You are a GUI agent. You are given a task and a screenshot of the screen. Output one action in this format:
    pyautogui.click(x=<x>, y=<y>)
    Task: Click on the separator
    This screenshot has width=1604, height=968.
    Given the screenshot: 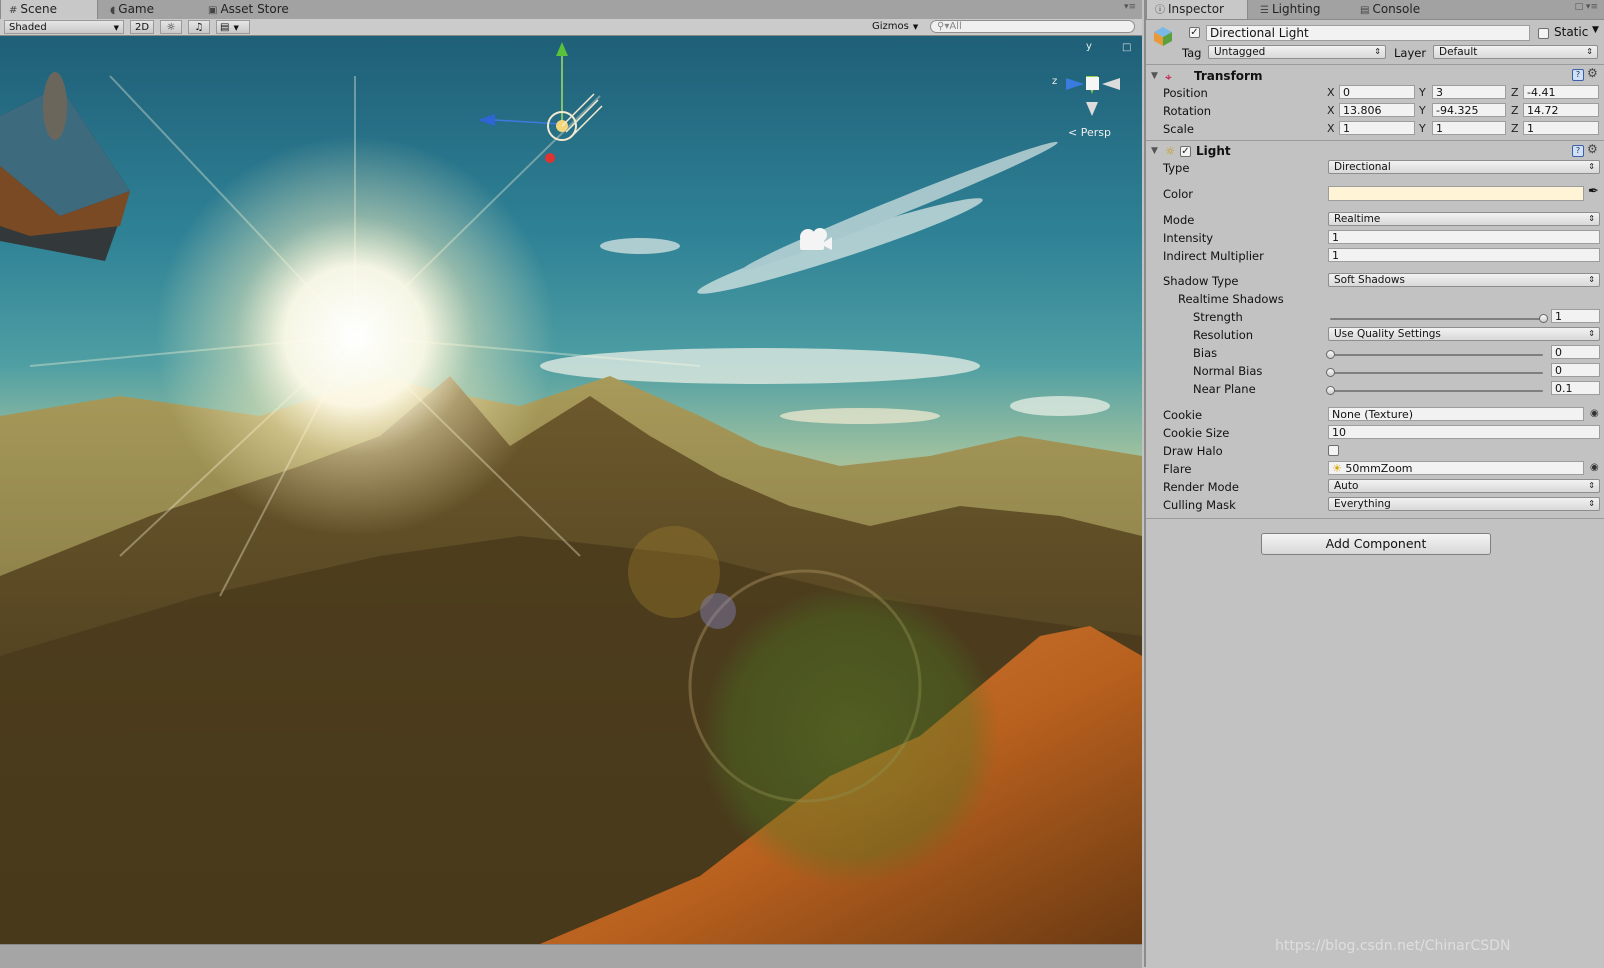 What is the action you would take?
    pyautogui.click(x=1375, y=518)
    